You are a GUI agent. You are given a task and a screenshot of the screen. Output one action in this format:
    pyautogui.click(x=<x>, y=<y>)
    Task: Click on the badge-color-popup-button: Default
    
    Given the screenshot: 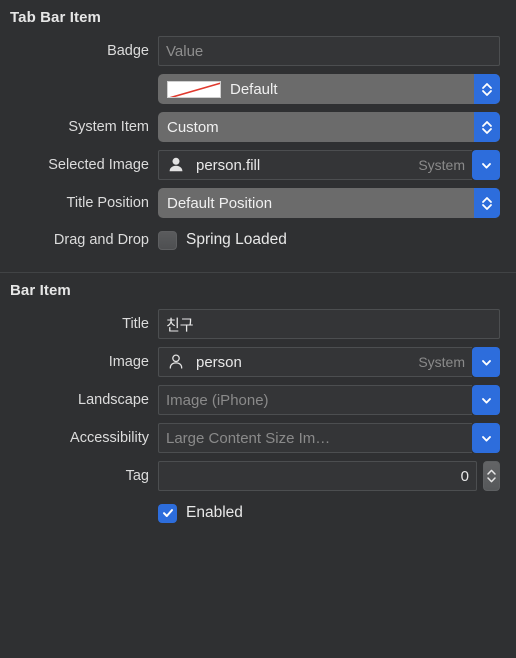 What is the action you would take?
    pyautogui.click(x=329, y=89)
    